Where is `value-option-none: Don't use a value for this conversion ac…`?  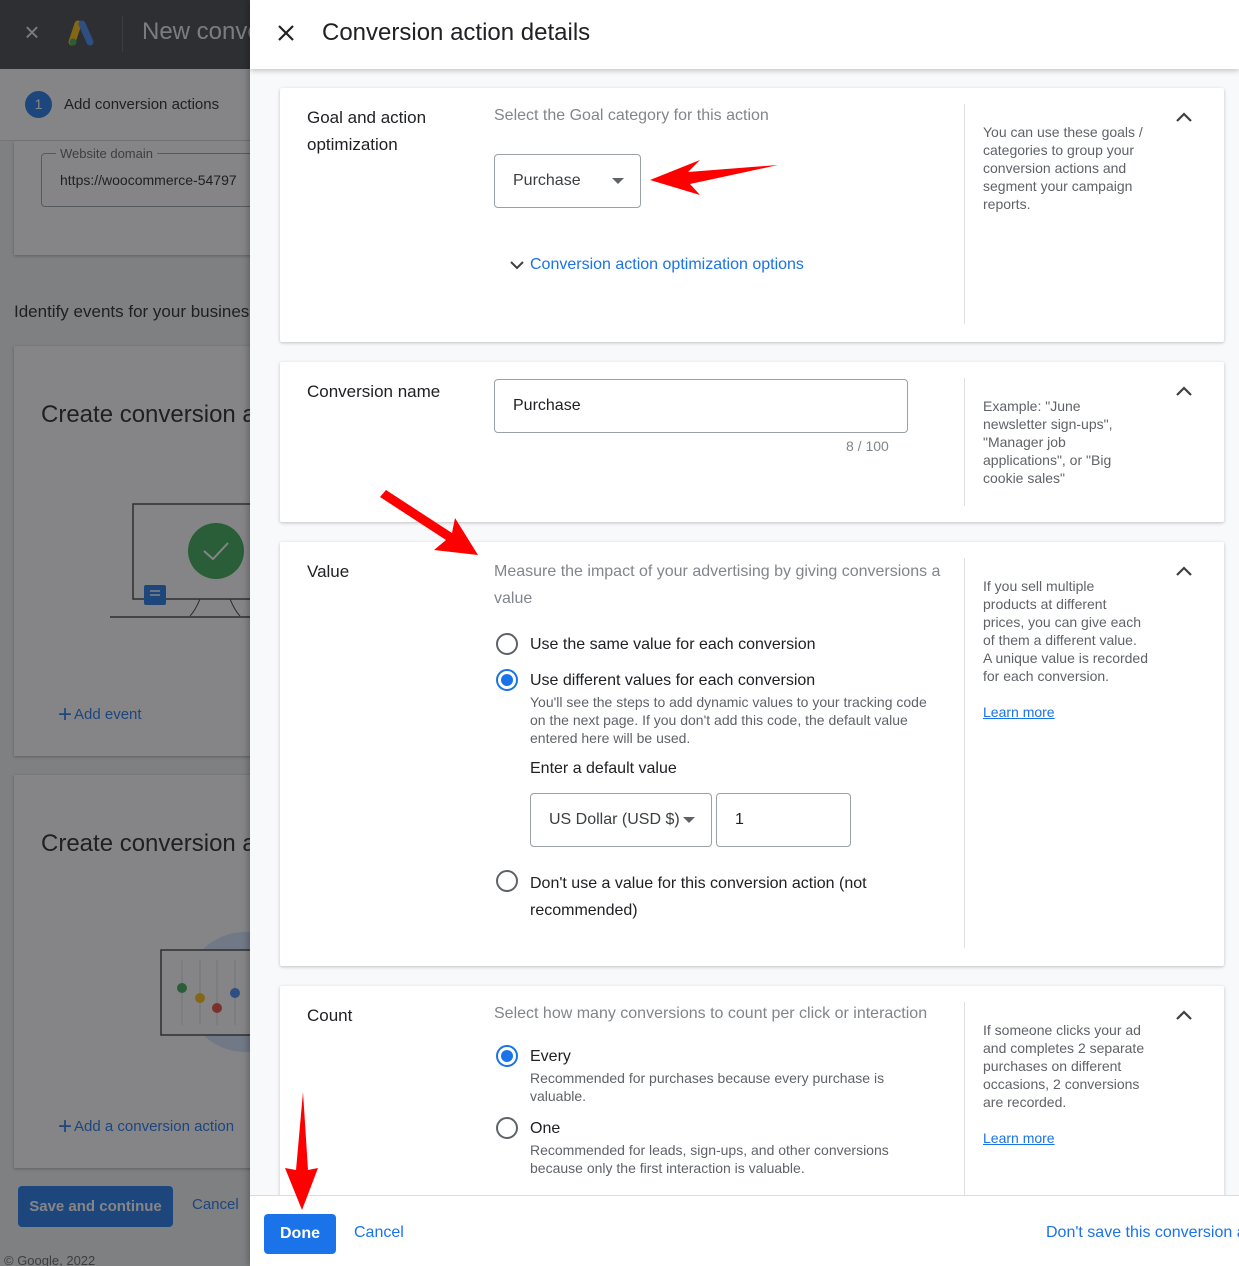 value-option-none: Don't use a value for this conversion ac… is located at coordinates (706, 897).